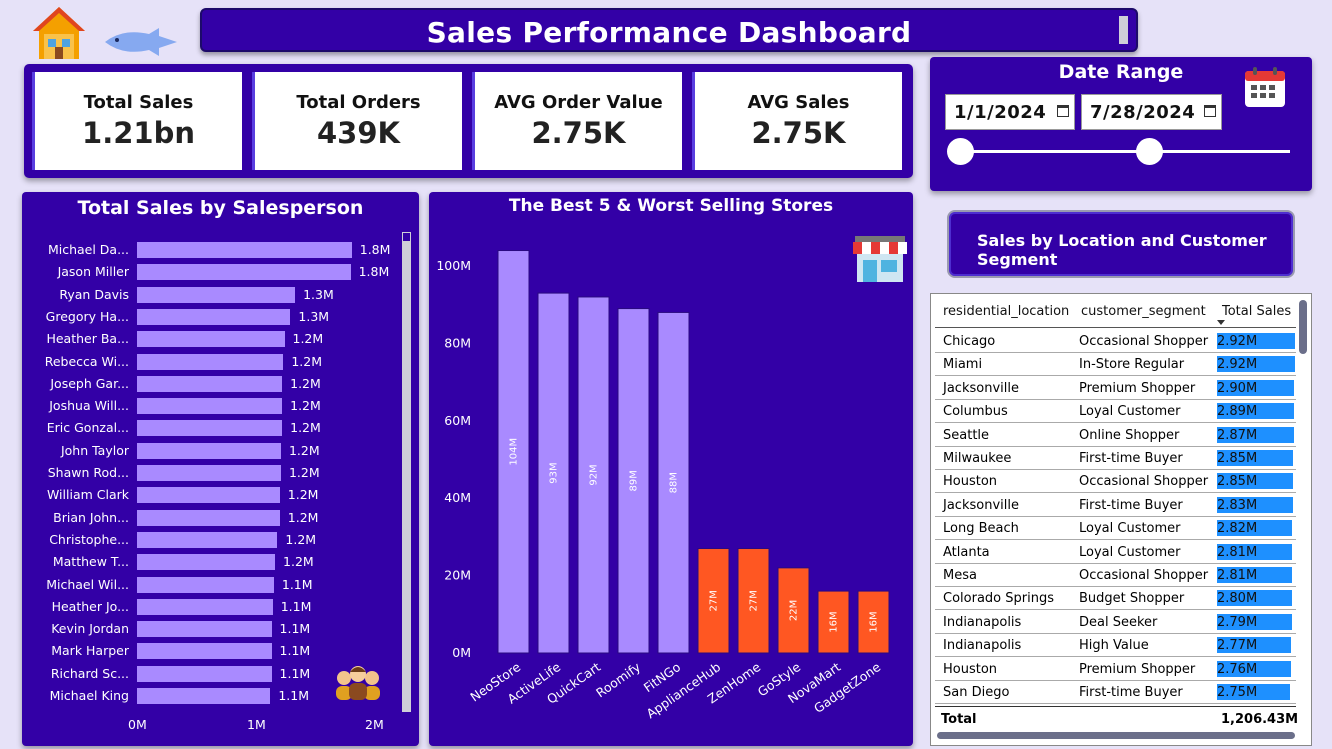 This screenshot has height=749, width=1332. Describe the element at coordinates (1151, 112) in the screenshot. I see `end-date-input: 7/28/2024` at that location.